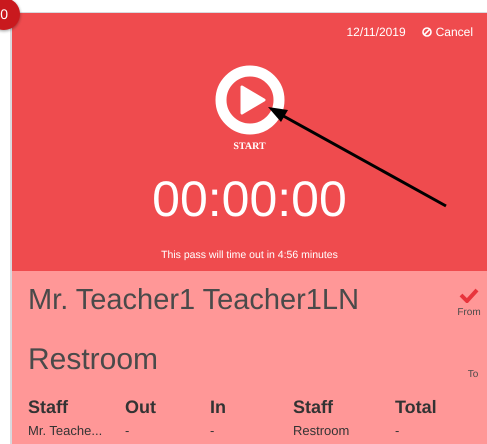  What do you see at coordinates (218, 407) in the screenshot?
I see `column-header: In` at bounding box center [218, 407].